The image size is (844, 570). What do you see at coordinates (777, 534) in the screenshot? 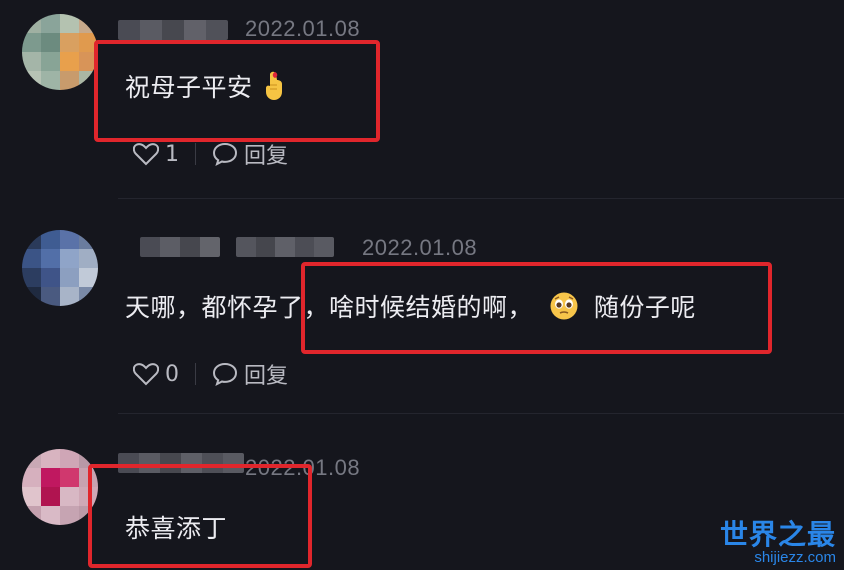
I see `watermark-title: 世界之最` at bounding box center [777, 534].